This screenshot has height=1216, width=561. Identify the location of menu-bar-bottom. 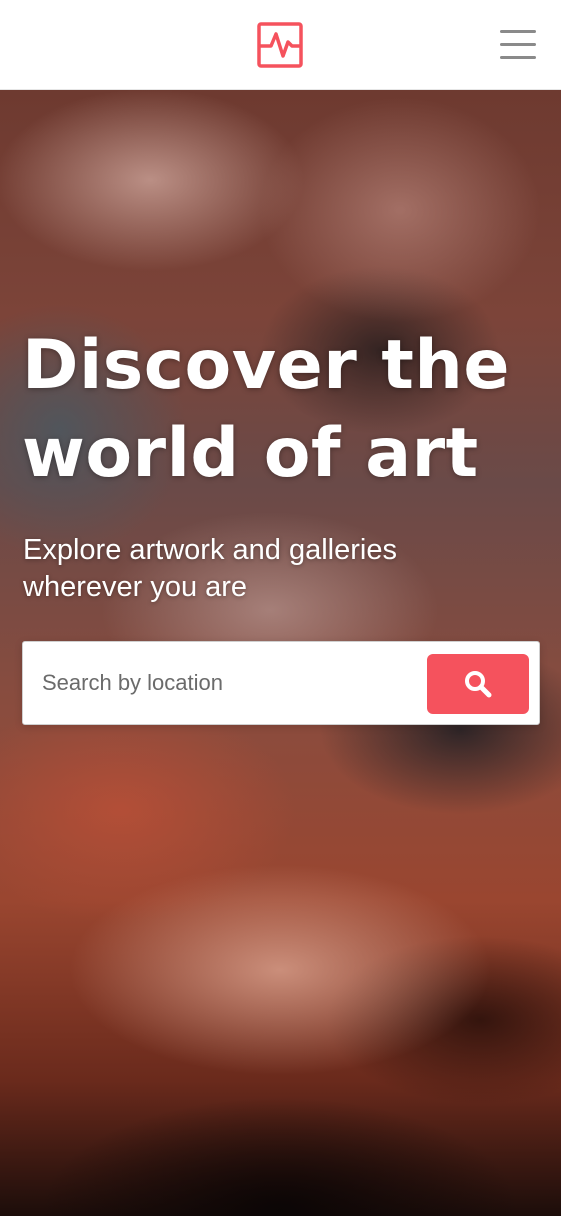
(518, 57).